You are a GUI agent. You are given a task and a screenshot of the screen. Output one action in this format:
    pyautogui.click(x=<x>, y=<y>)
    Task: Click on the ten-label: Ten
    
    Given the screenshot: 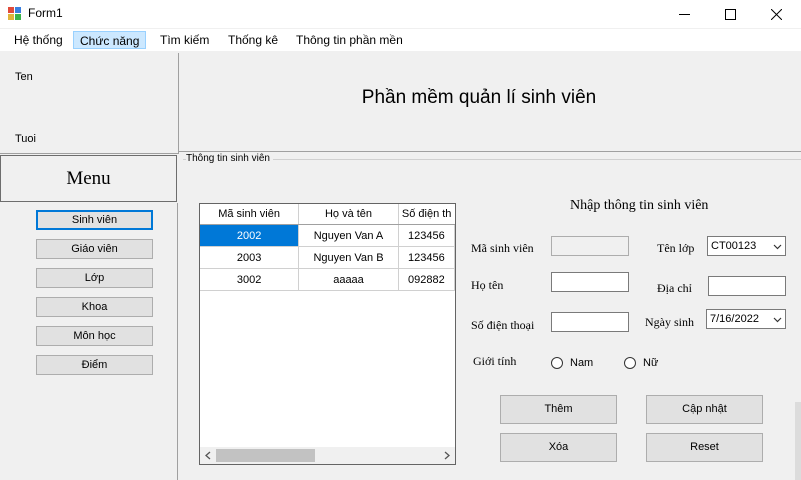 What is the action you would take?
    pyautogui.click(x=24, y=77)
    